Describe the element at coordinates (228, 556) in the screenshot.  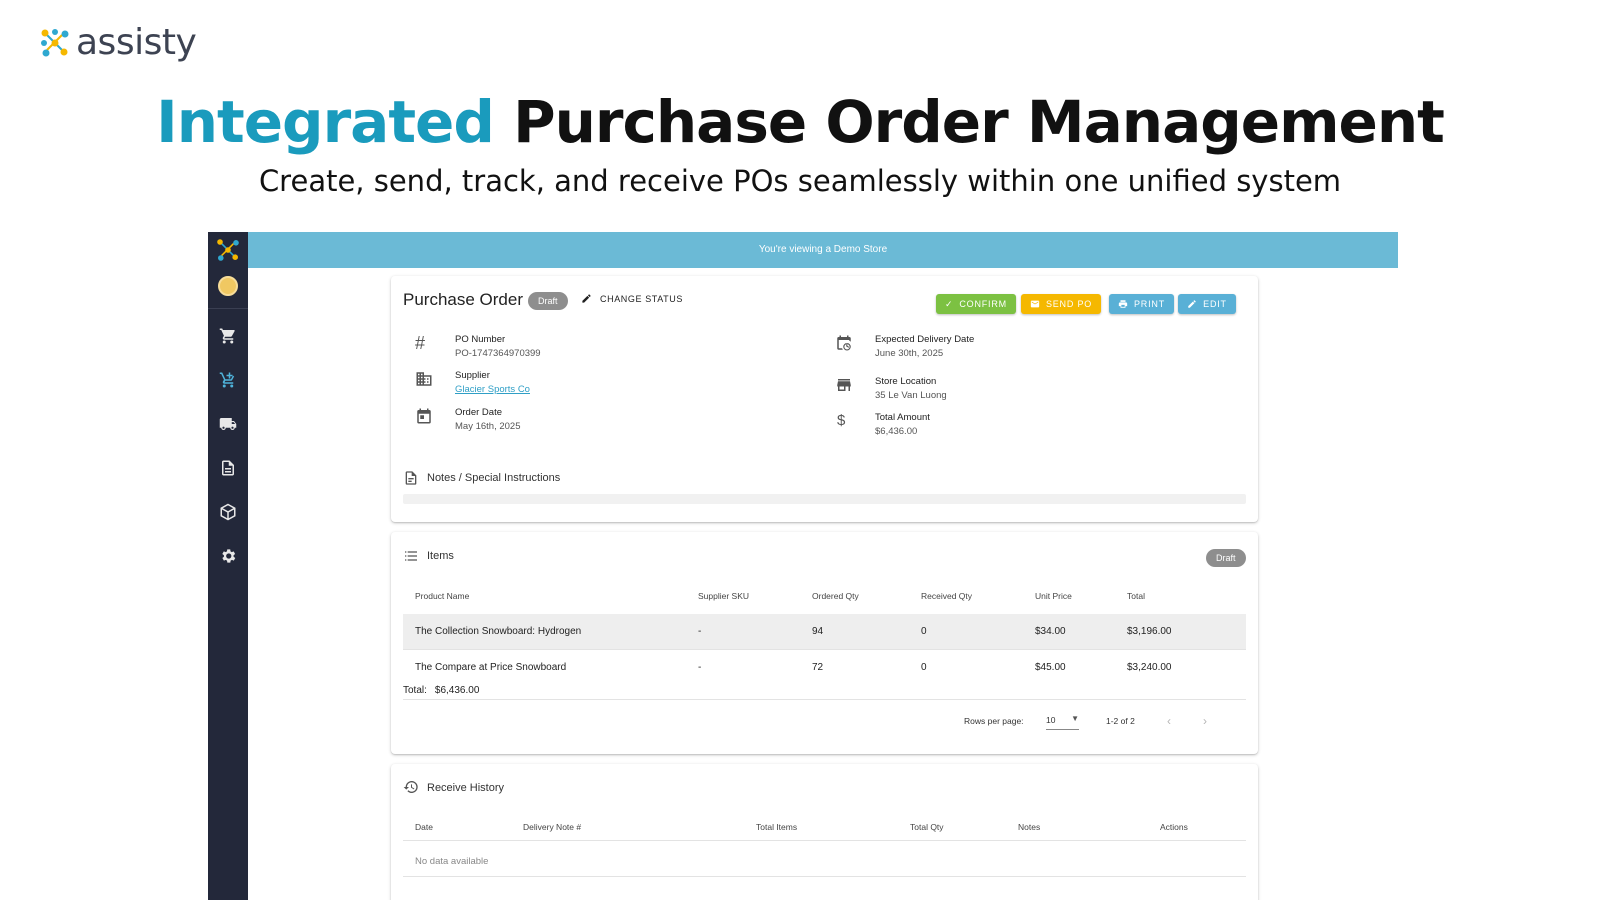
I see `gear-icon` at that location.